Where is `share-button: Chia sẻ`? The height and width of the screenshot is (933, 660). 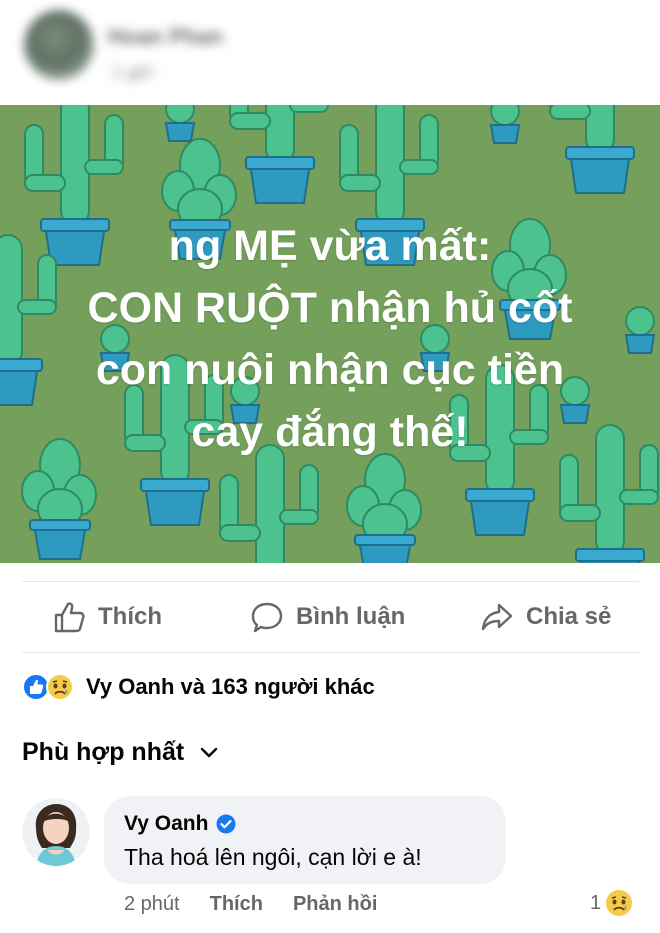 share-button: Chia sẻ is located at coordinates (545, 617).